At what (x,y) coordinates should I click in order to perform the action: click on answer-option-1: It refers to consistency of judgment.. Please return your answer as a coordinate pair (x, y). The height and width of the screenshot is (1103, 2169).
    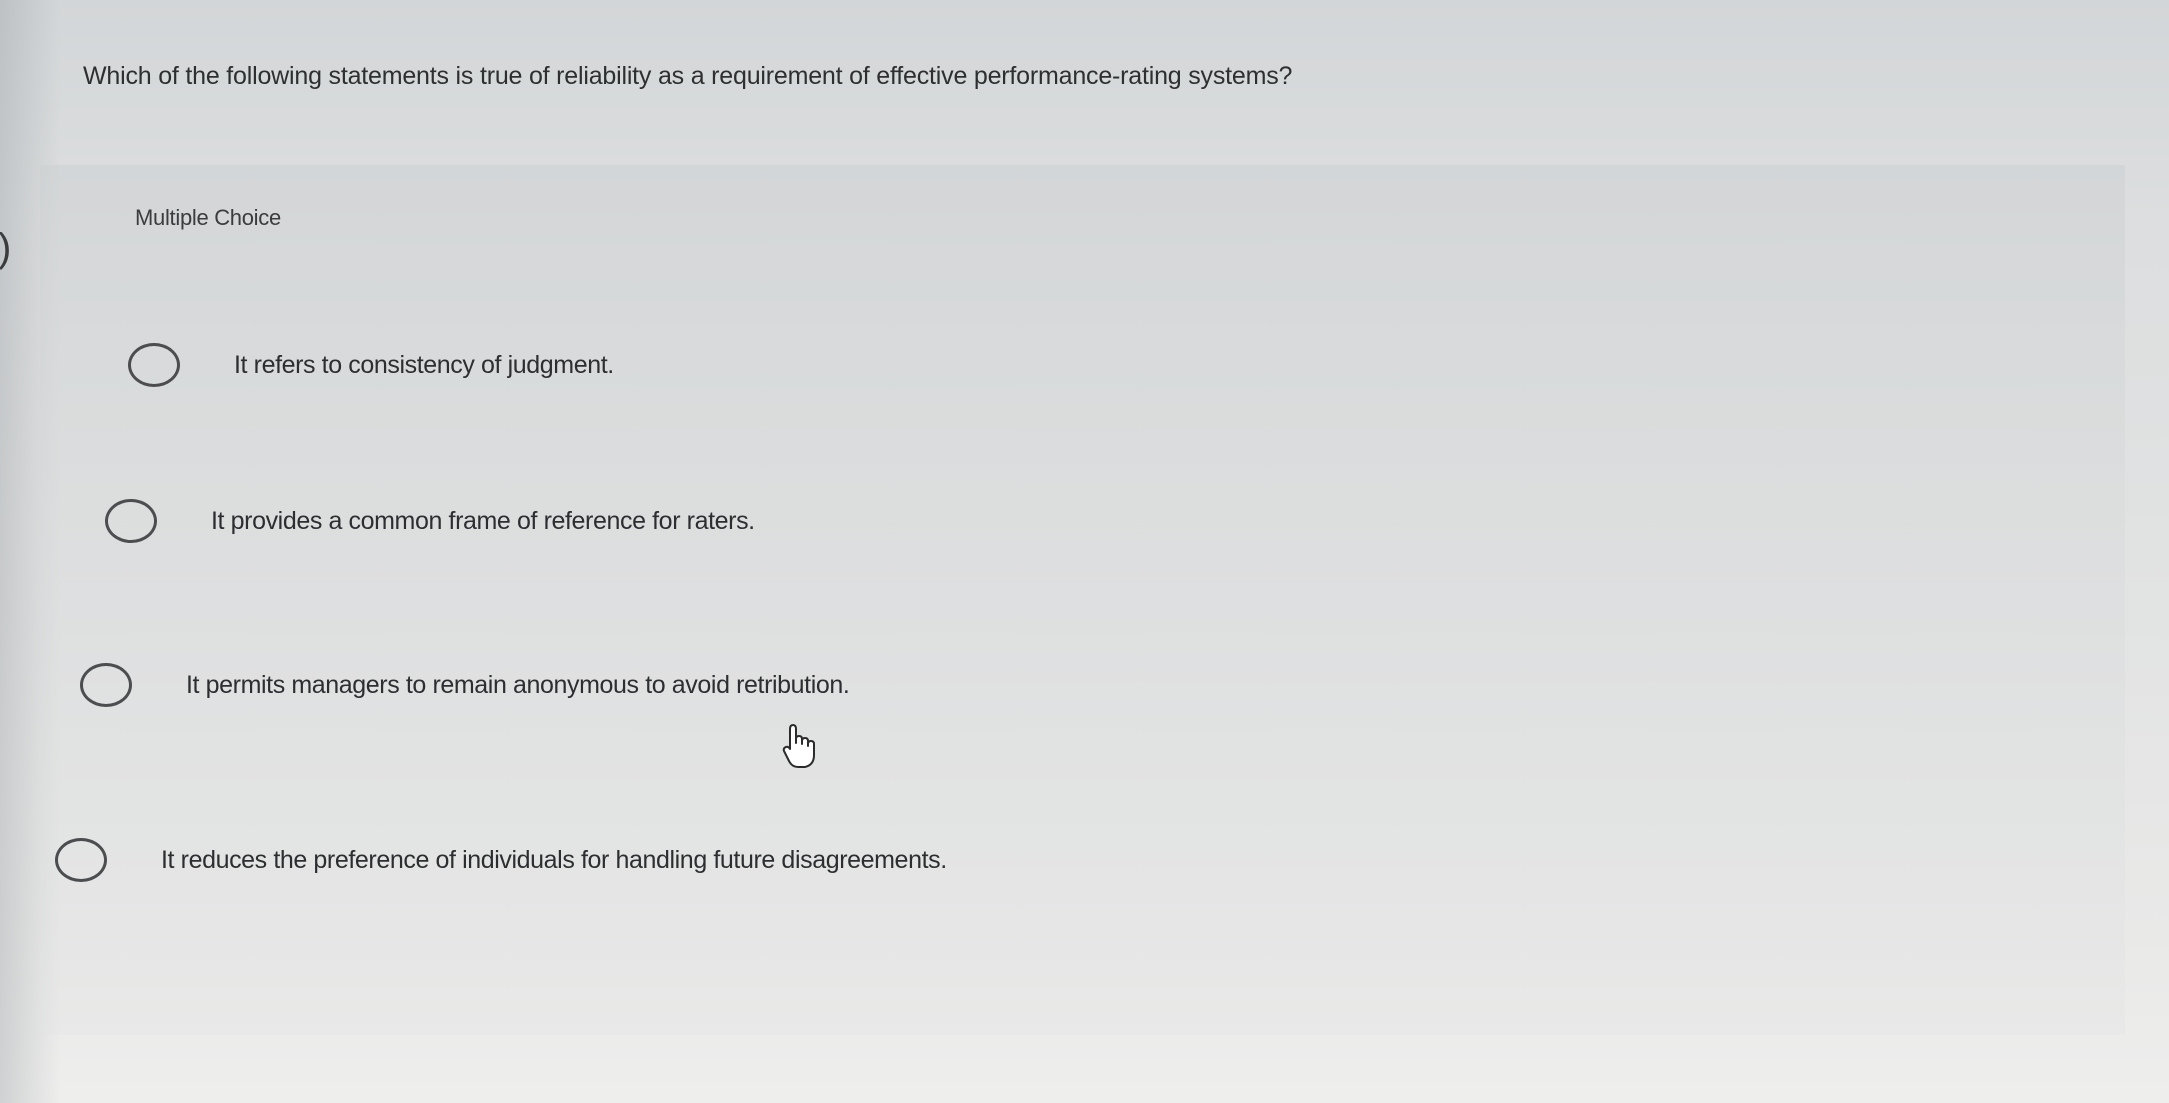
    Looking at the image, I should click on (371, 365).